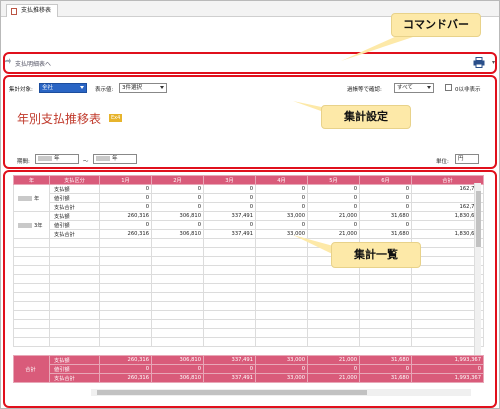 The width and height of the screenshot is (500, 409). Describe the element at coordinates (250, 63) in the screenshot. I see `command-bar-outline` at that location.